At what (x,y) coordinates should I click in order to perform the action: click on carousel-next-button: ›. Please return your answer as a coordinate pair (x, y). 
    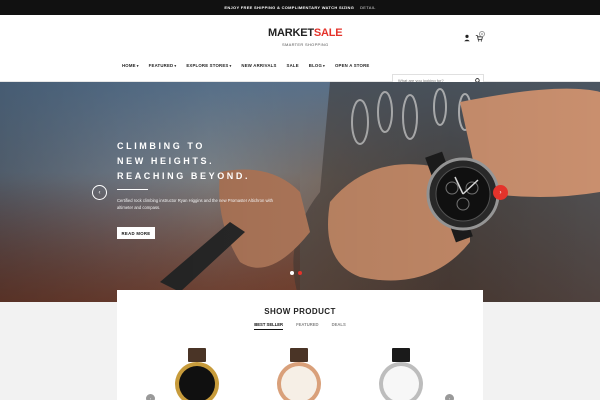
    Looking at the image, I should click on (449, 397).